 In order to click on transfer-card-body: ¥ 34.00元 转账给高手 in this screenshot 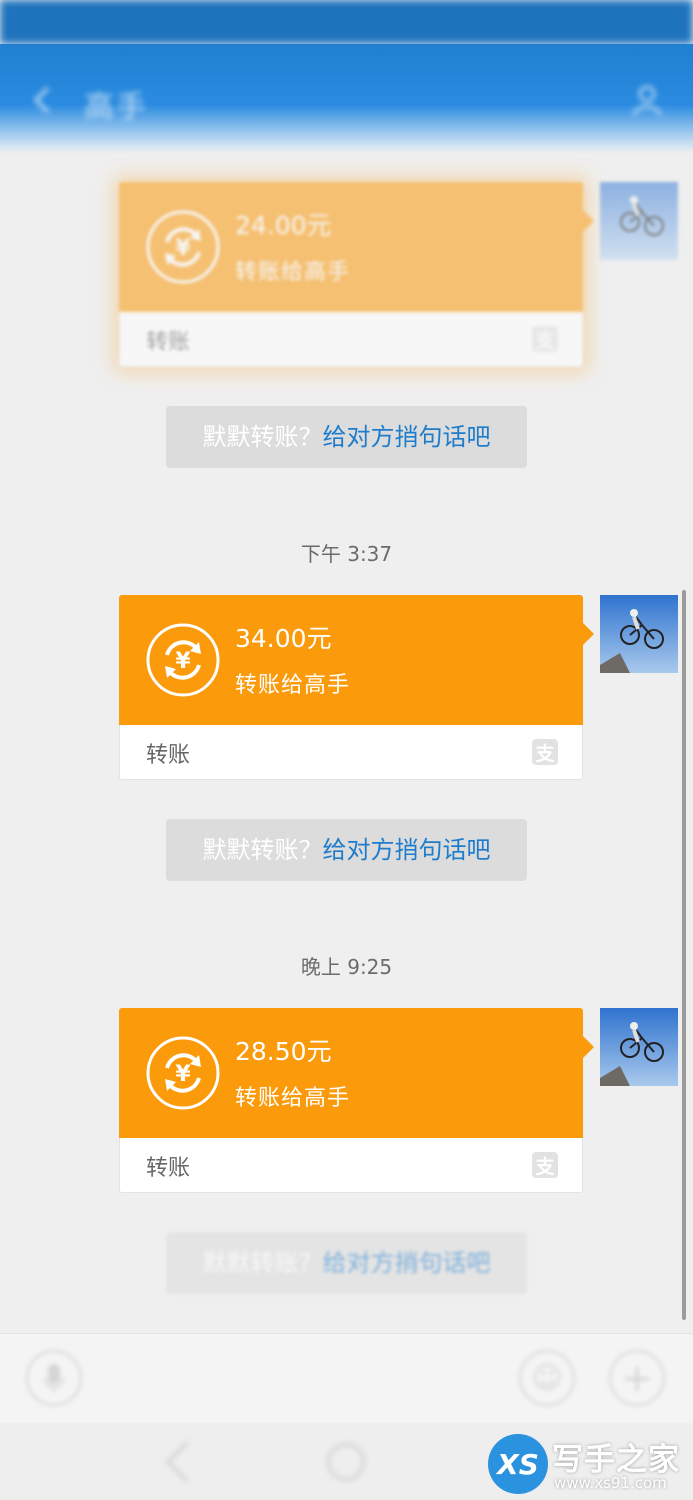, I will do `click(351, 660)`.